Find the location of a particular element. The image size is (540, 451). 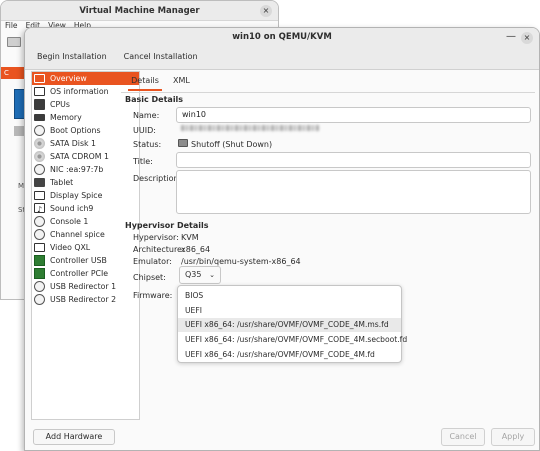

uuid-label: UUID: is located at coordinates (144, 130).